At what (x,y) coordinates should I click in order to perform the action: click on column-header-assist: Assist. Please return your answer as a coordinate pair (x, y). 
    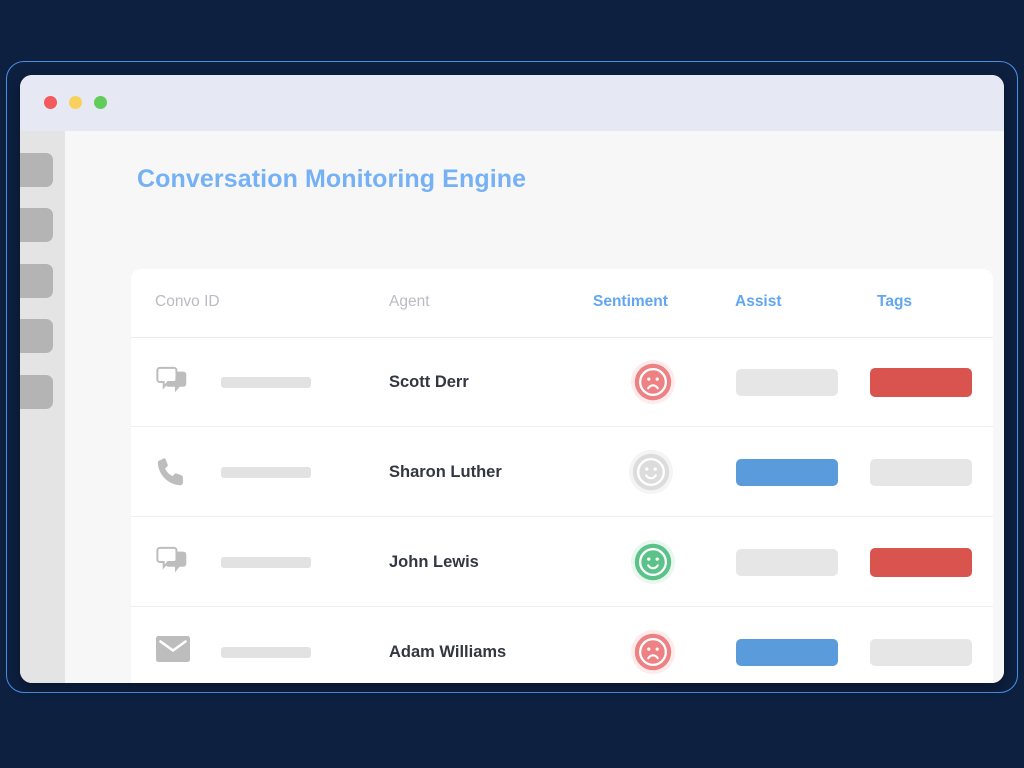
    Looking at the image, I should click on (758, 302).